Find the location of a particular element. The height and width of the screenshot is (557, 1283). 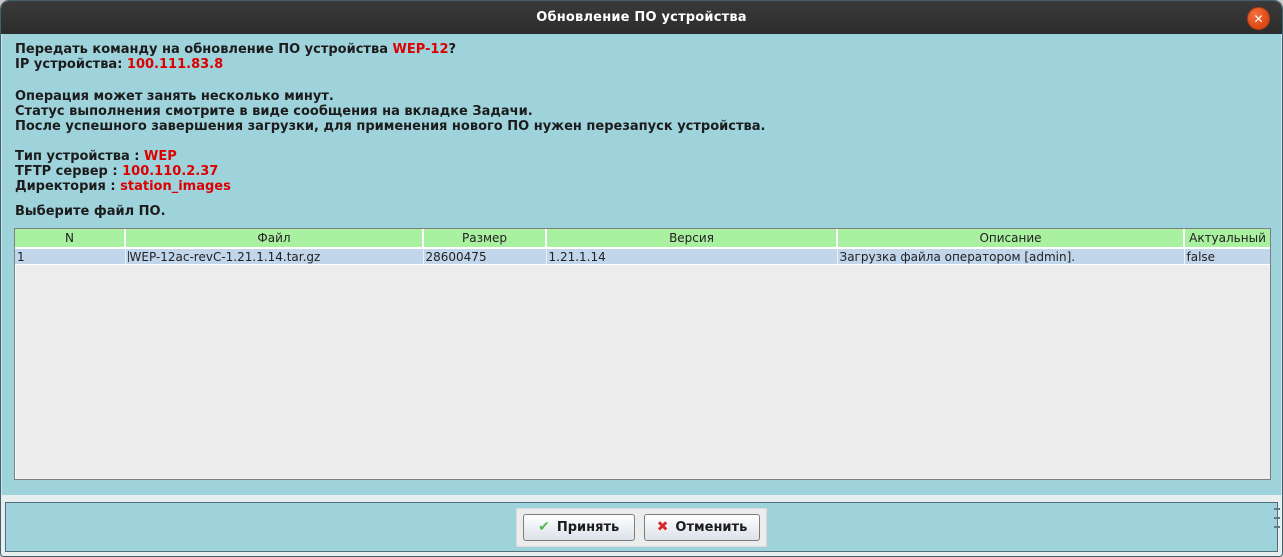

cell-file: WEP-12ac-revC-1.21.1.14.tar.gz is located at coordinates (274, 256).